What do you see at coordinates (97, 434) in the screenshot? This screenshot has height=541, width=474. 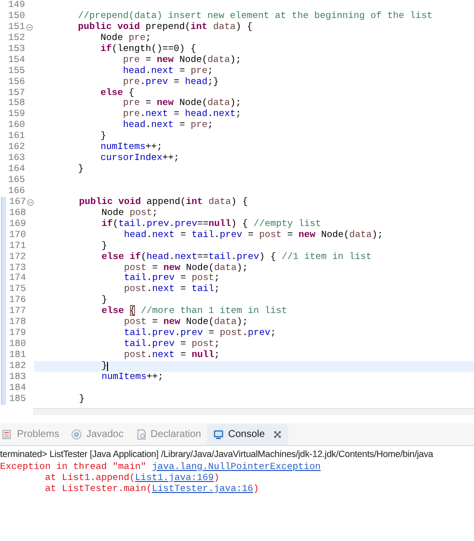 I see `view-tab: Javadoc` at bounding box center [97, 434].